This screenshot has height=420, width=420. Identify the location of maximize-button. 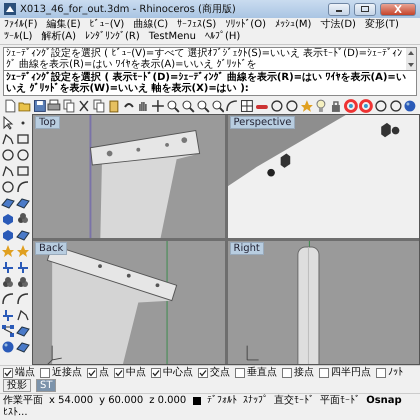
(365, 9).